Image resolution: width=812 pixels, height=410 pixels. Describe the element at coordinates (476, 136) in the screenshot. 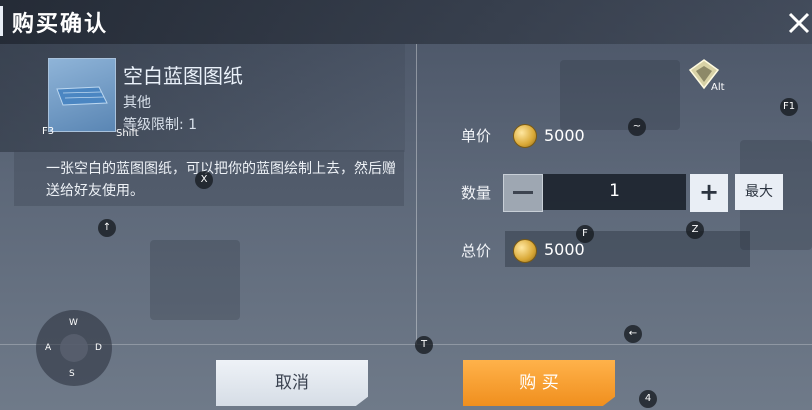

I see `unit-price-label: 单价` at that location.